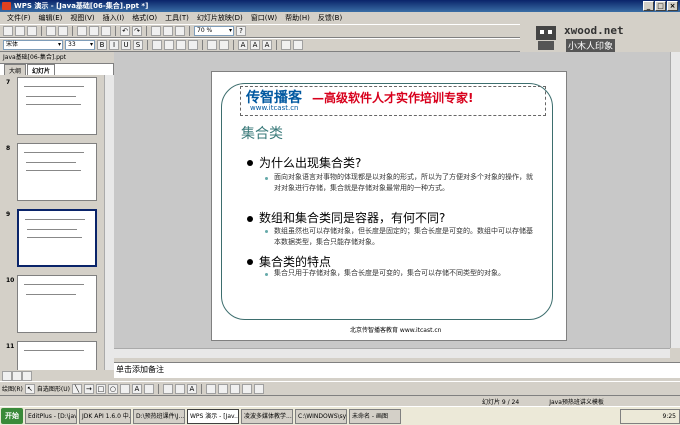  I want to click on menu-file: 文件(F), so click(19, 18).